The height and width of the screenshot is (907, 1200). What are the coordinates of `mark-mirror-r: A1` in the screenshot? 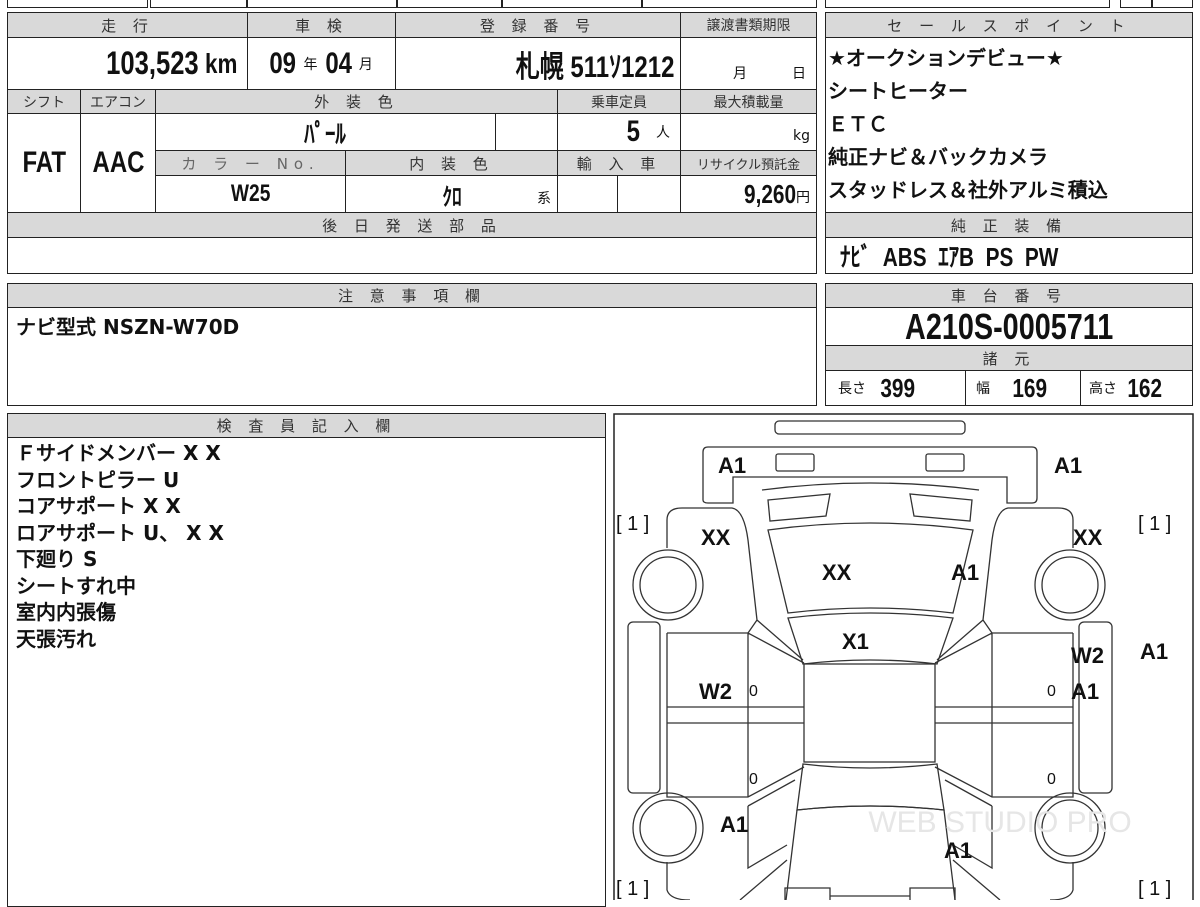 It's located at (1154, 651).